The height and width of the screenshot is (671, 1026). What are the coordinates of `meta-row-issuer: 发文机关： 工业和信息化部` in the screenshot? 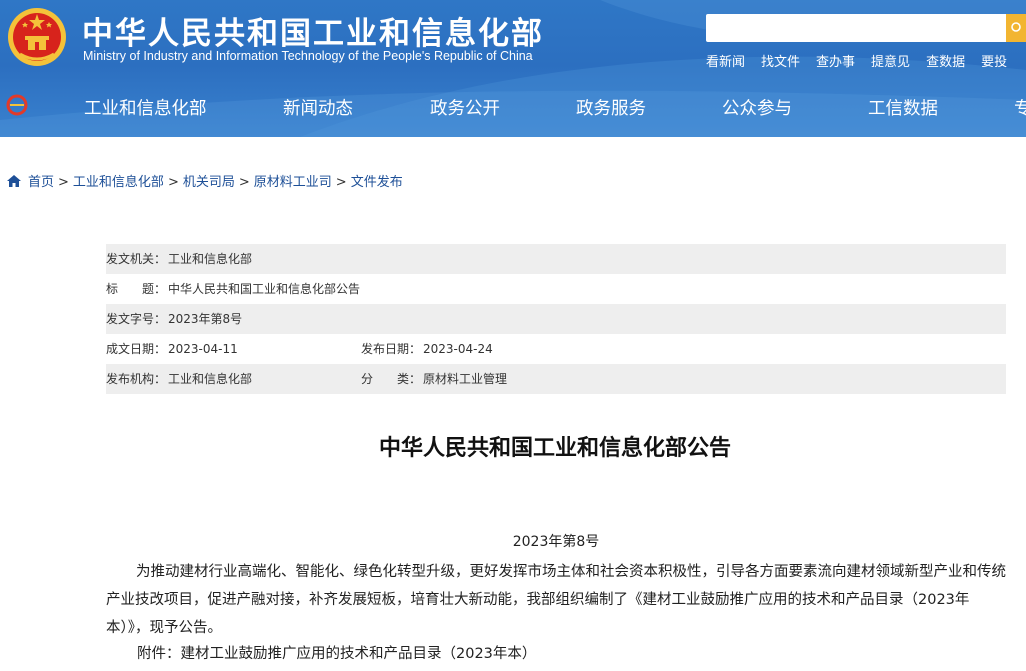 It's located at (556, 259).